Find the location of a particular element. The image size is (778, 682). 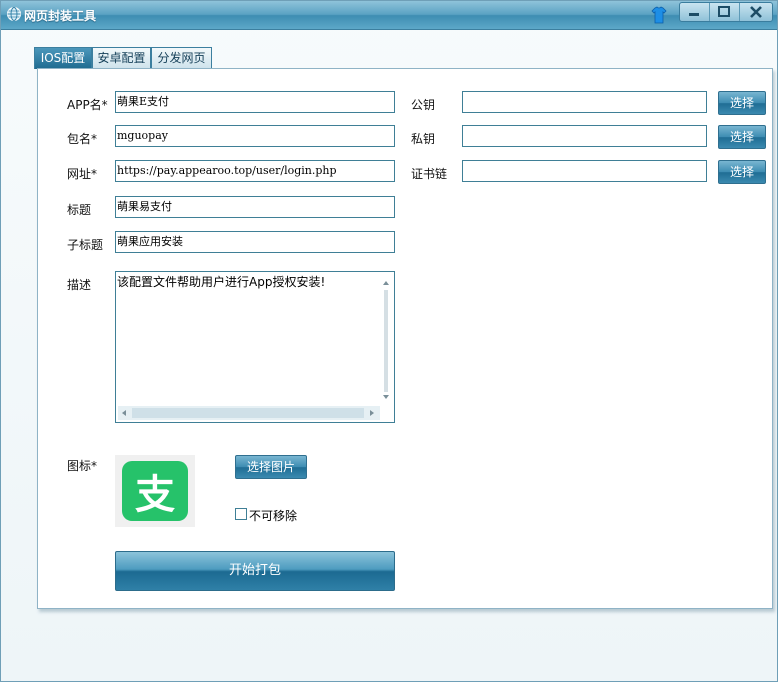

non-removable-label: 不可移除 is located at coordinates (273, 516).